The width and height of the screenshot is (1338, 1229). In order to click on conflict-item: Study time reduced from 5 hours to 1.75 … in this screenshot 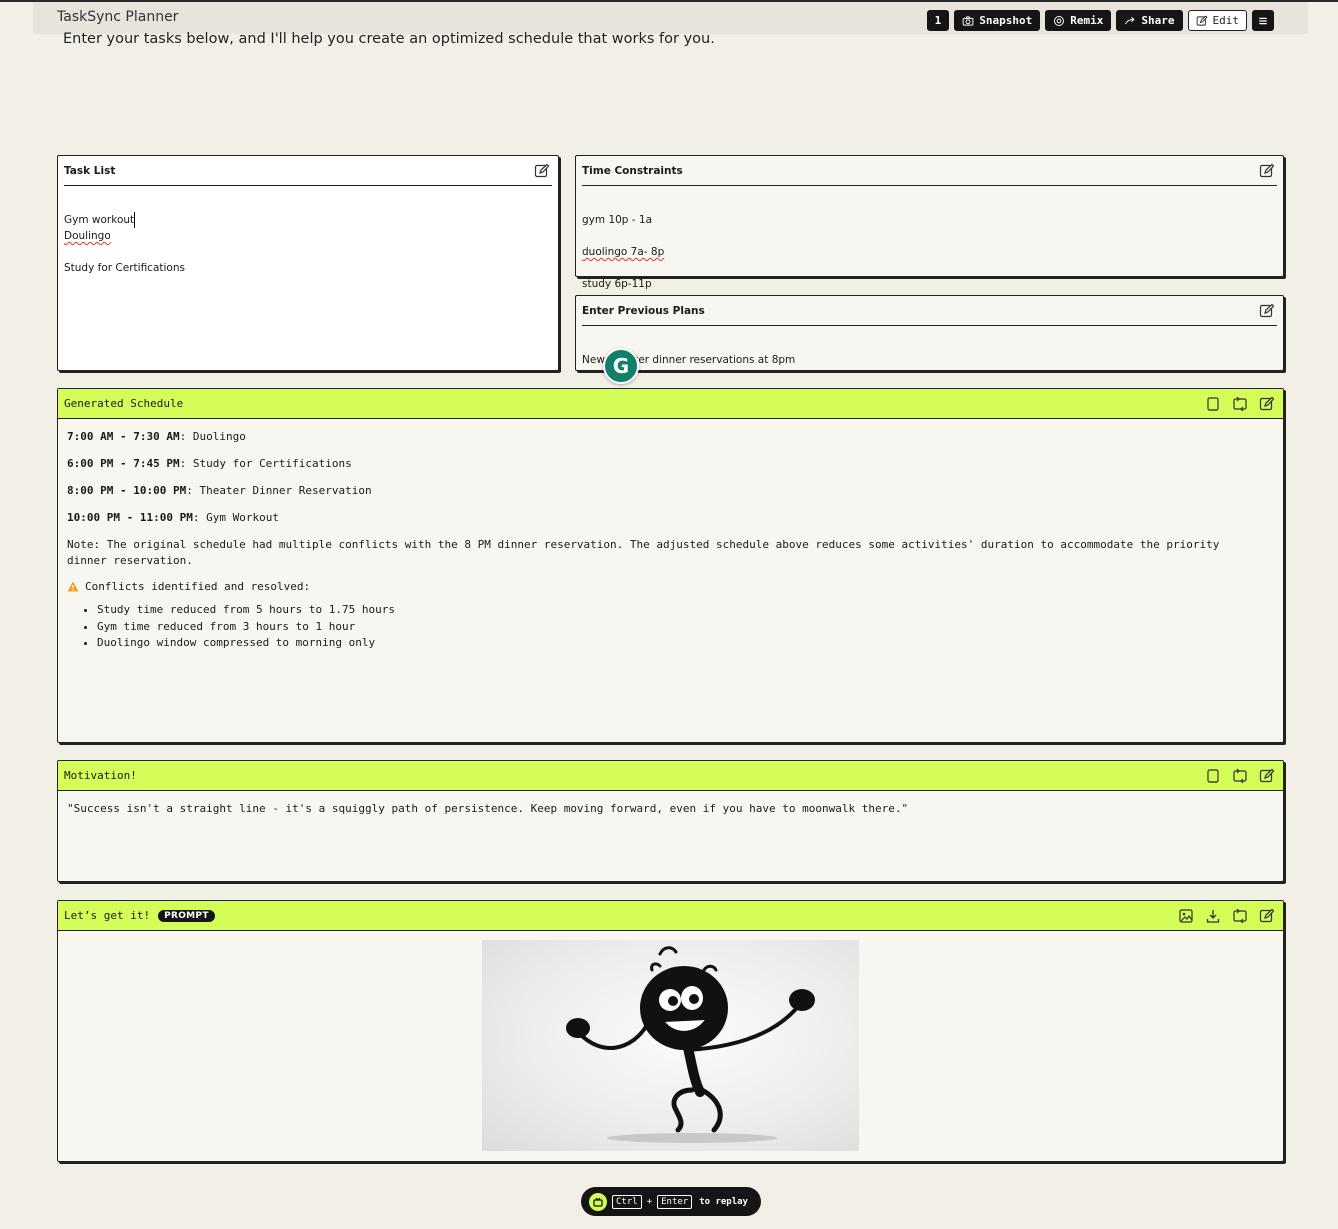, I will do `click(680, 610)`.